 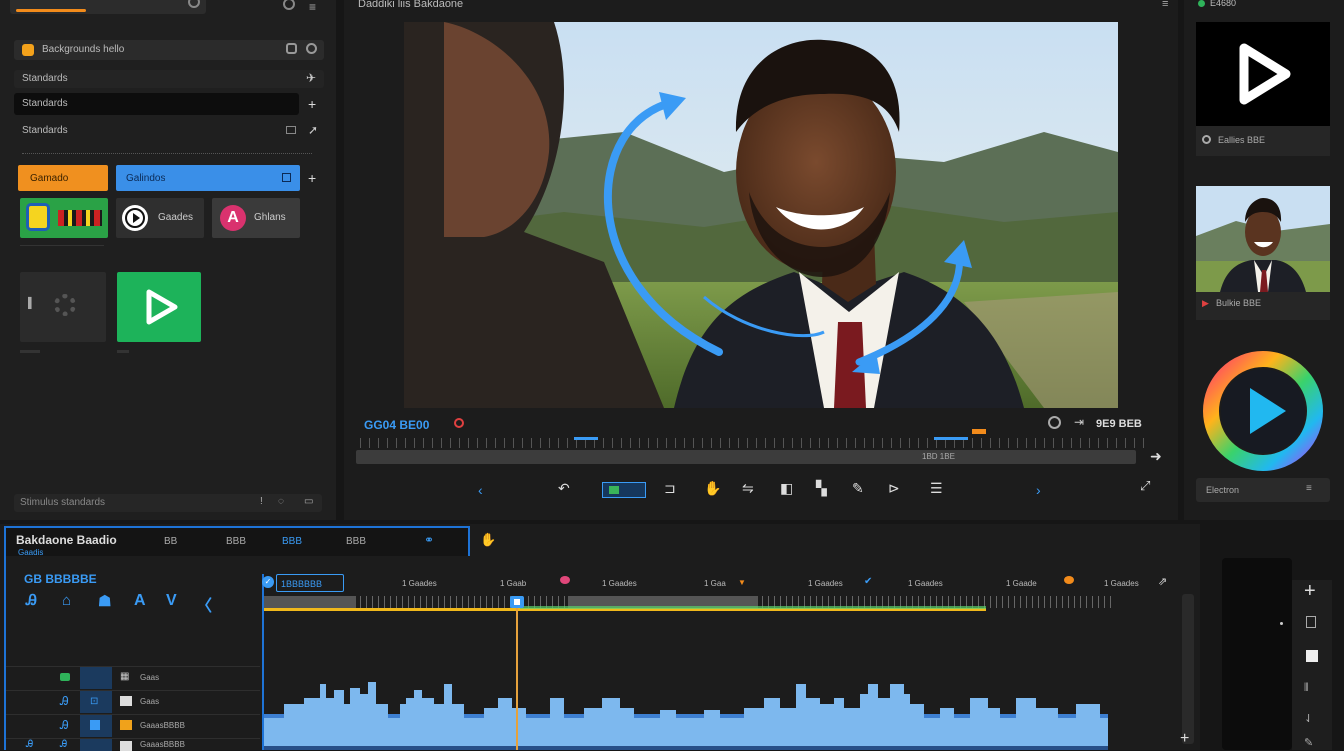 I want to click on clip-button, so click(x=624, y=490).